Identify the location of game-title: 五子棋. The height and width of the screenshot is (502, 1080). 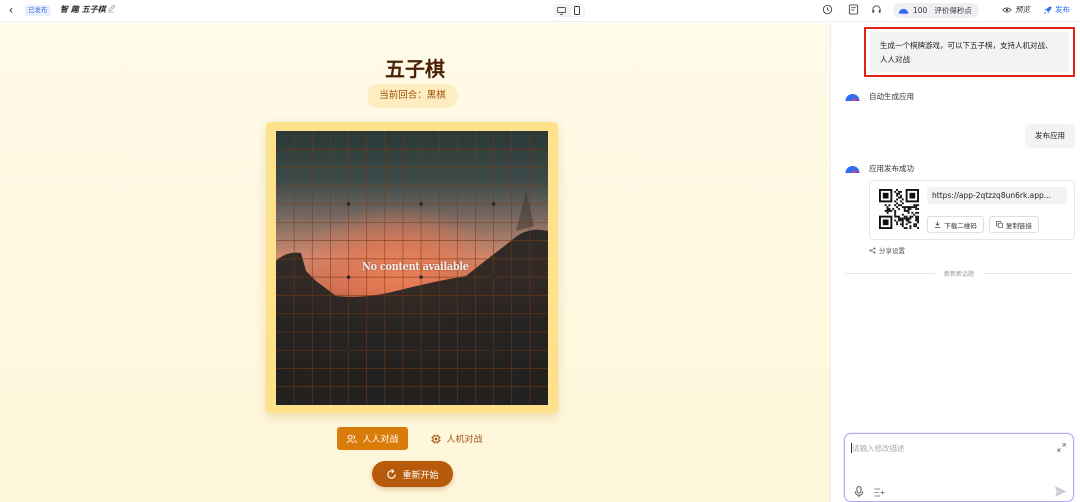
(415, 69).